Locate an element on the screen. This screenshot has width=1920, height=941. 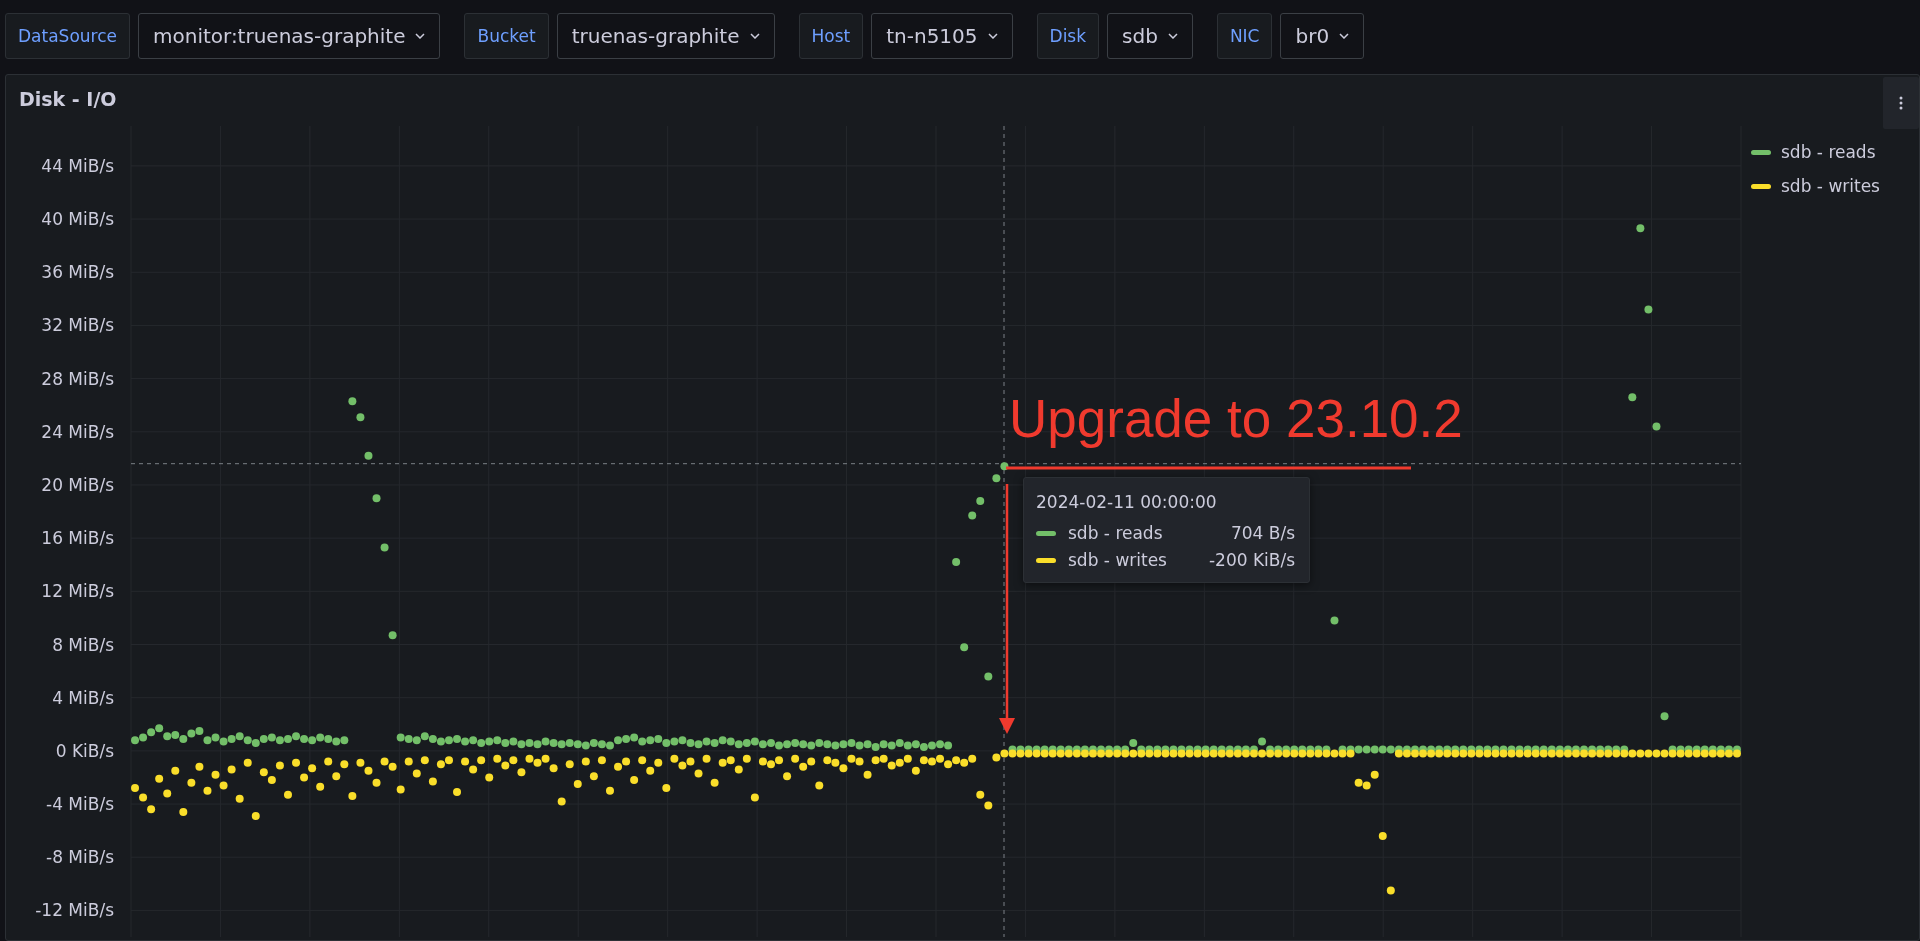
annotation-text: Upgrade to 23.10.2 is located at coordinates (1236, 418).